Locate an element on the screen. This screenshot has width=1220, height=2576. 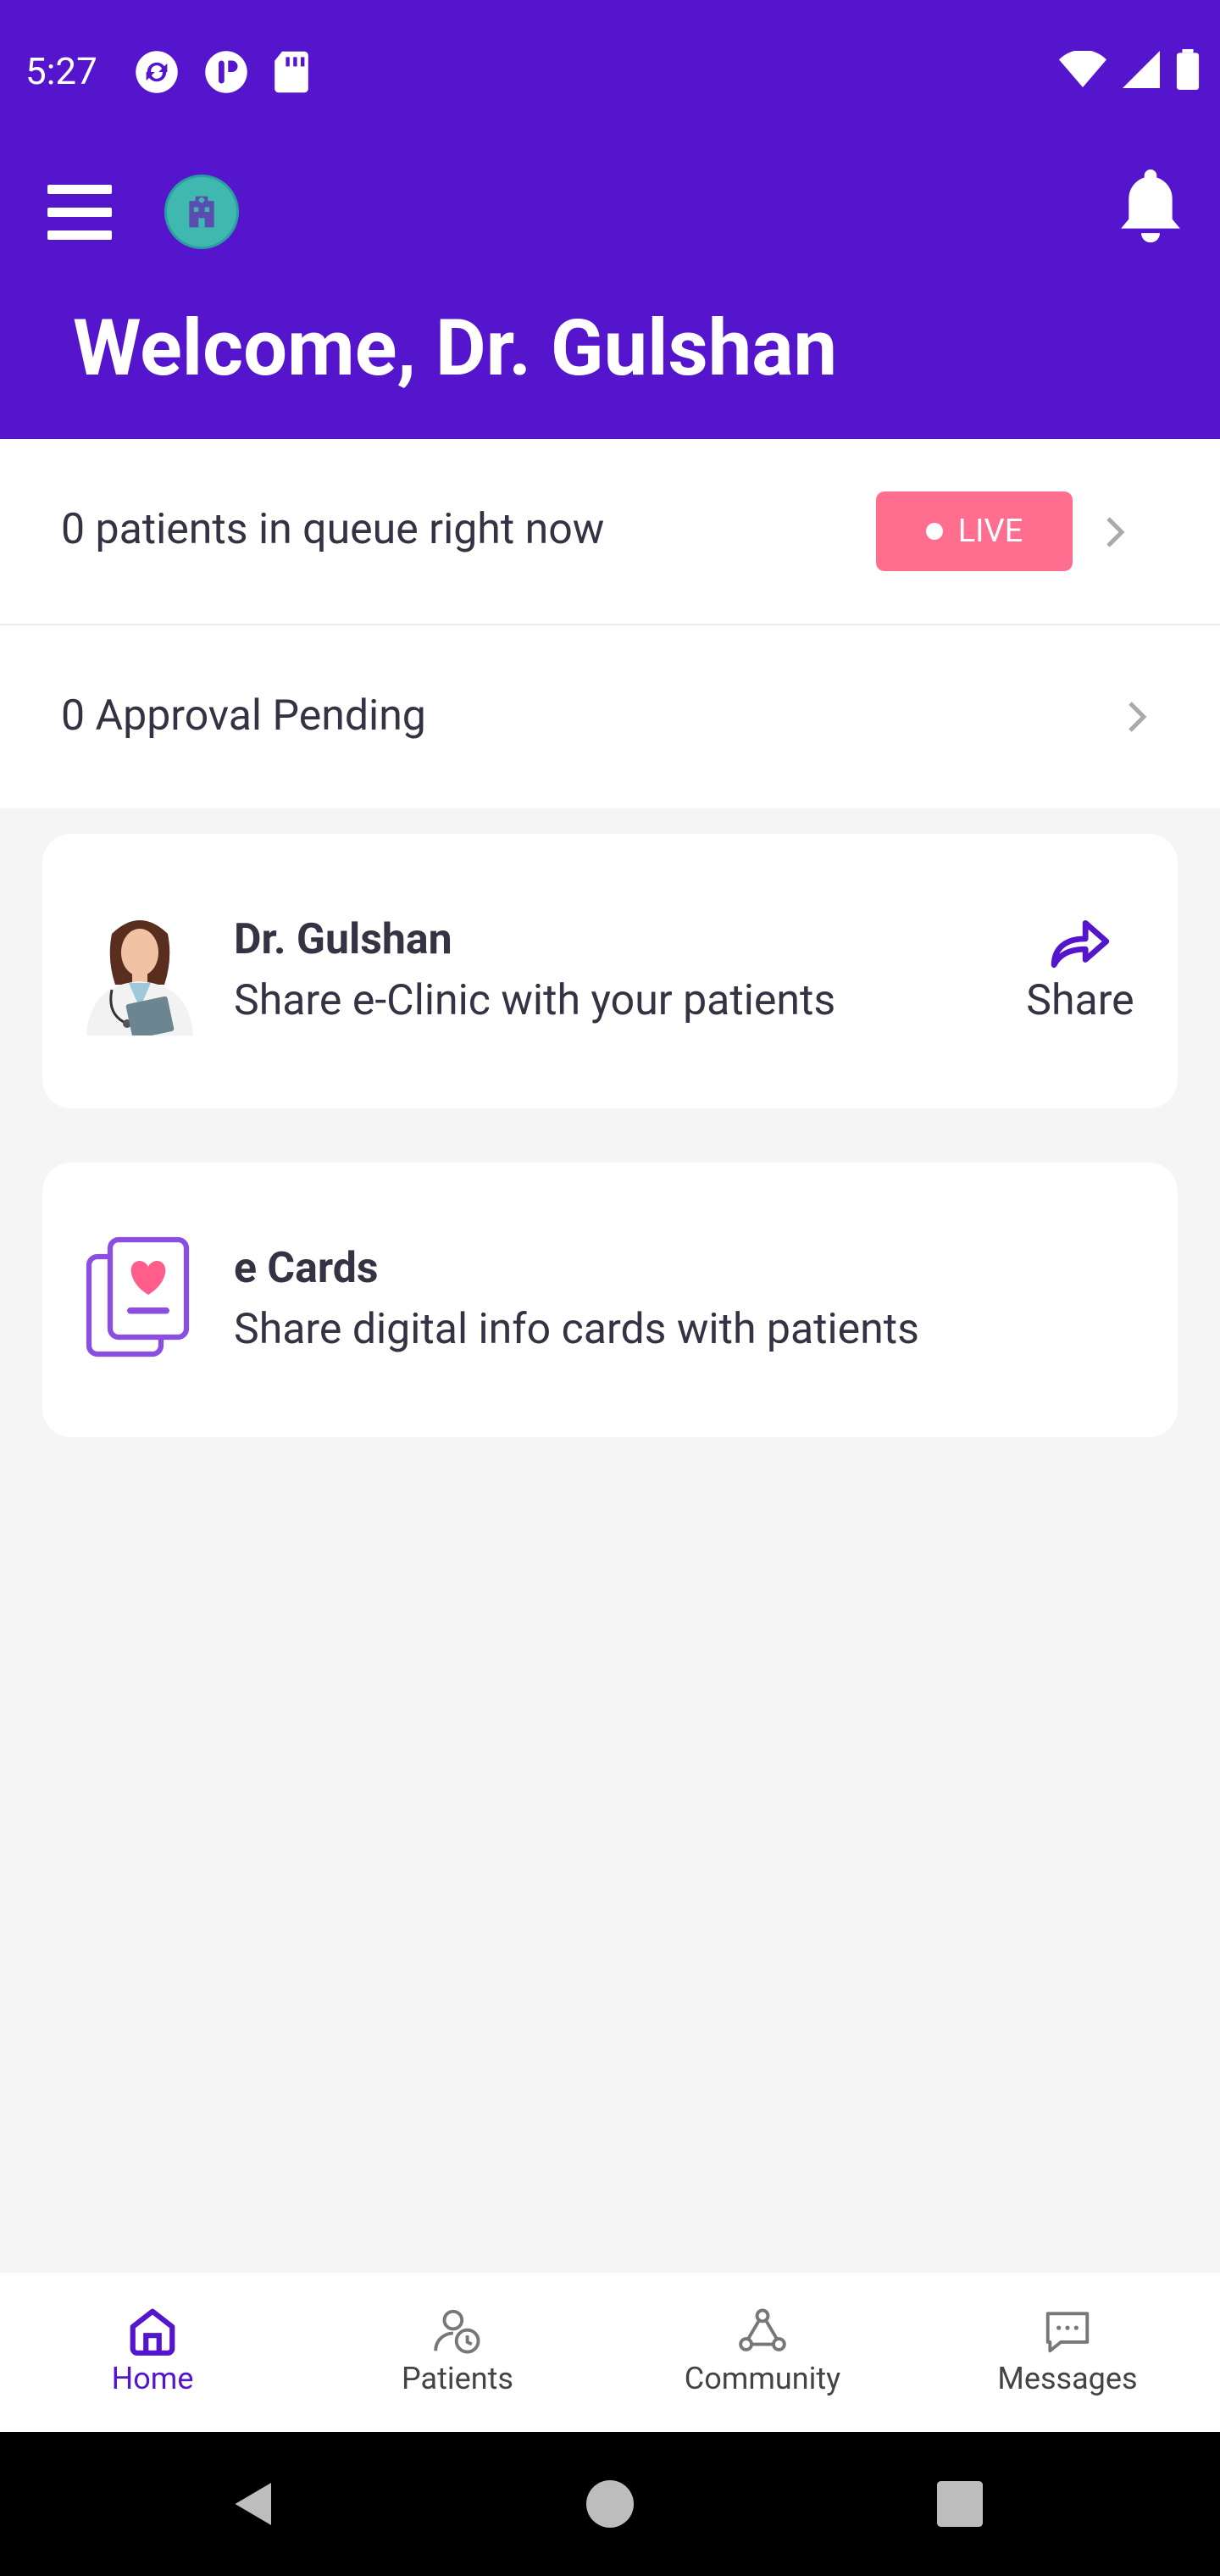
approval-label: 0 Approval Pending is located at coordinates (243, 716).